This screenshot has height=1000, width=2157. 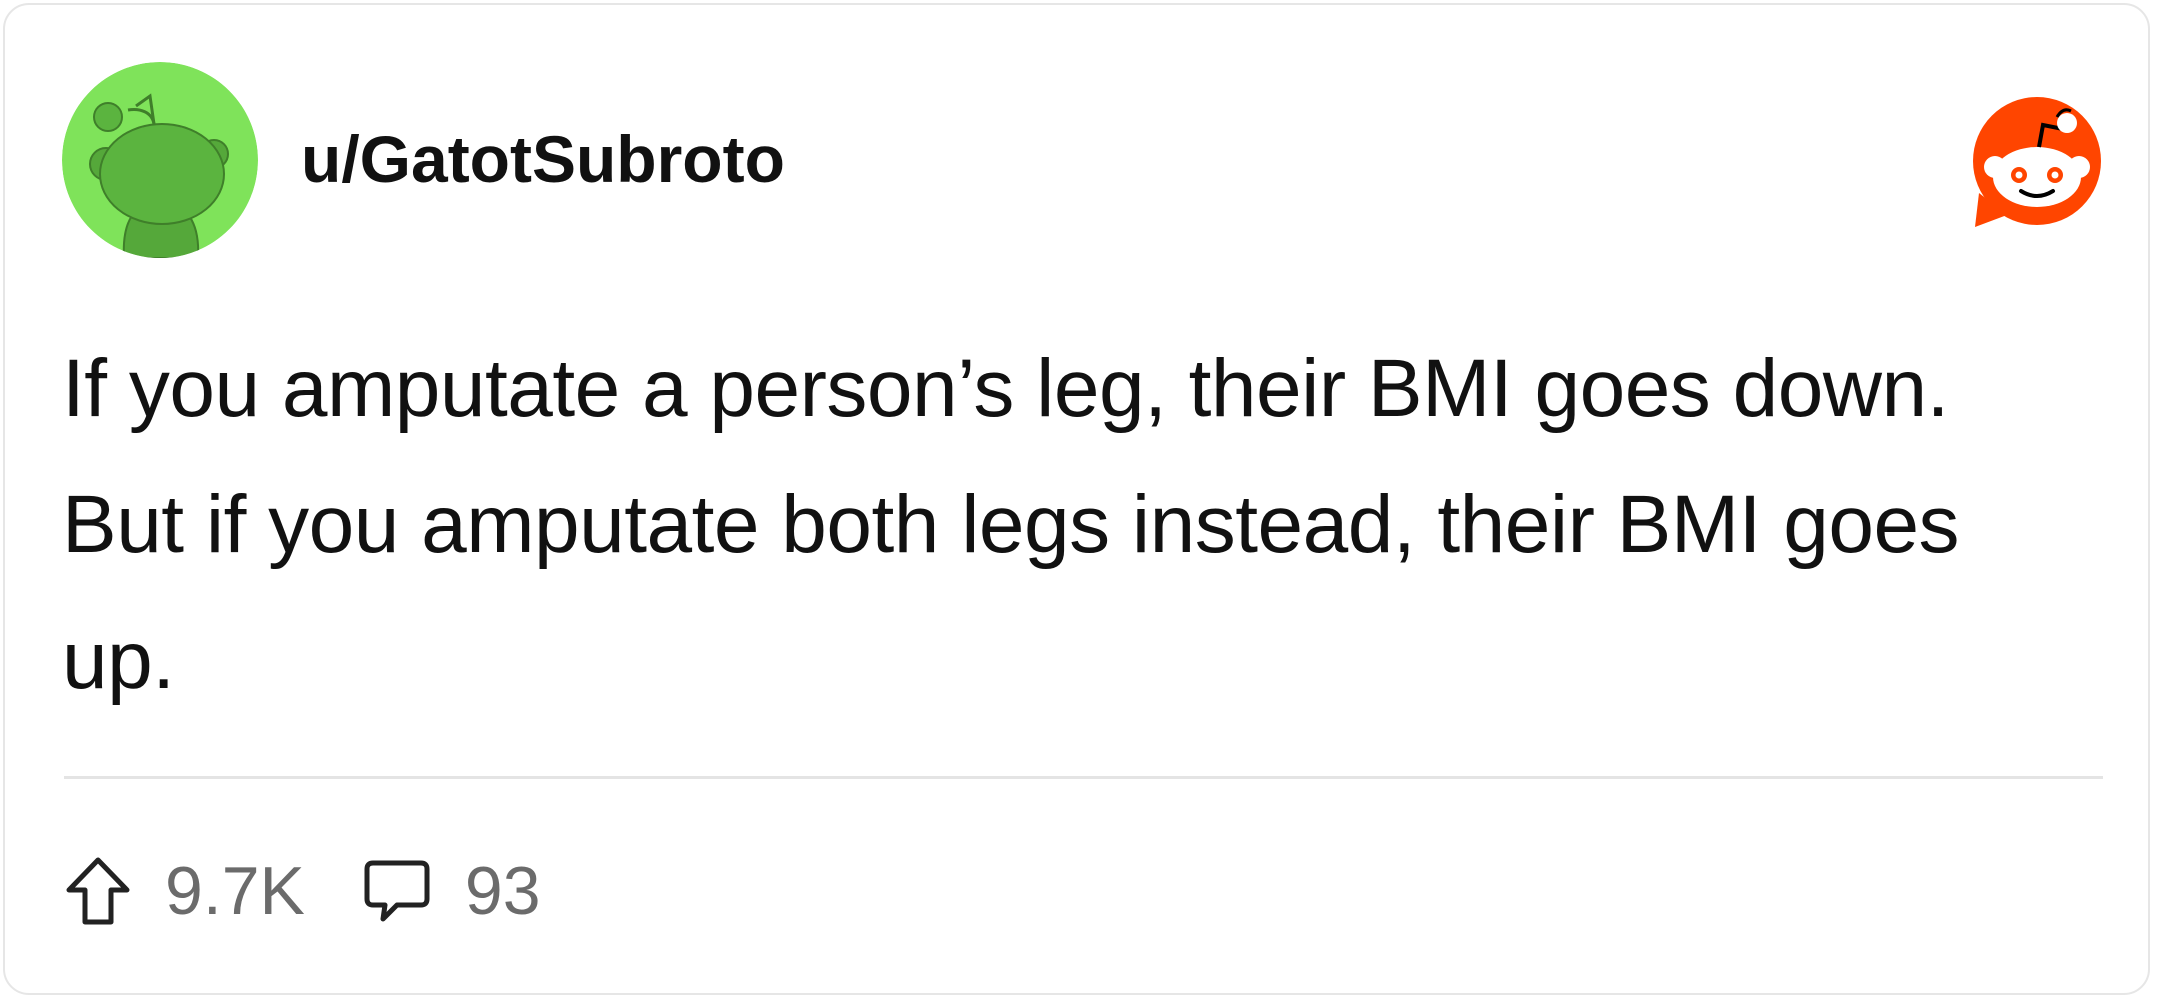 I want to click on user-avatar, so click(x=160, y=160).